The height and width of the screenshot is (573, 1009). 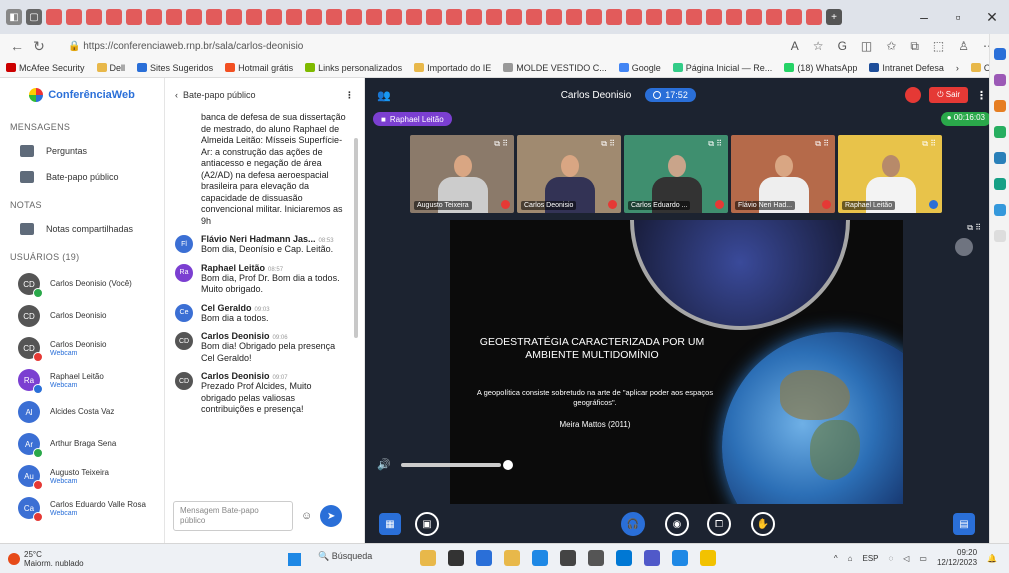 What do you see at coordinates (992, 17) in the screenshot?
I see `close-icon: ✕` at bounding box center [992, 17].